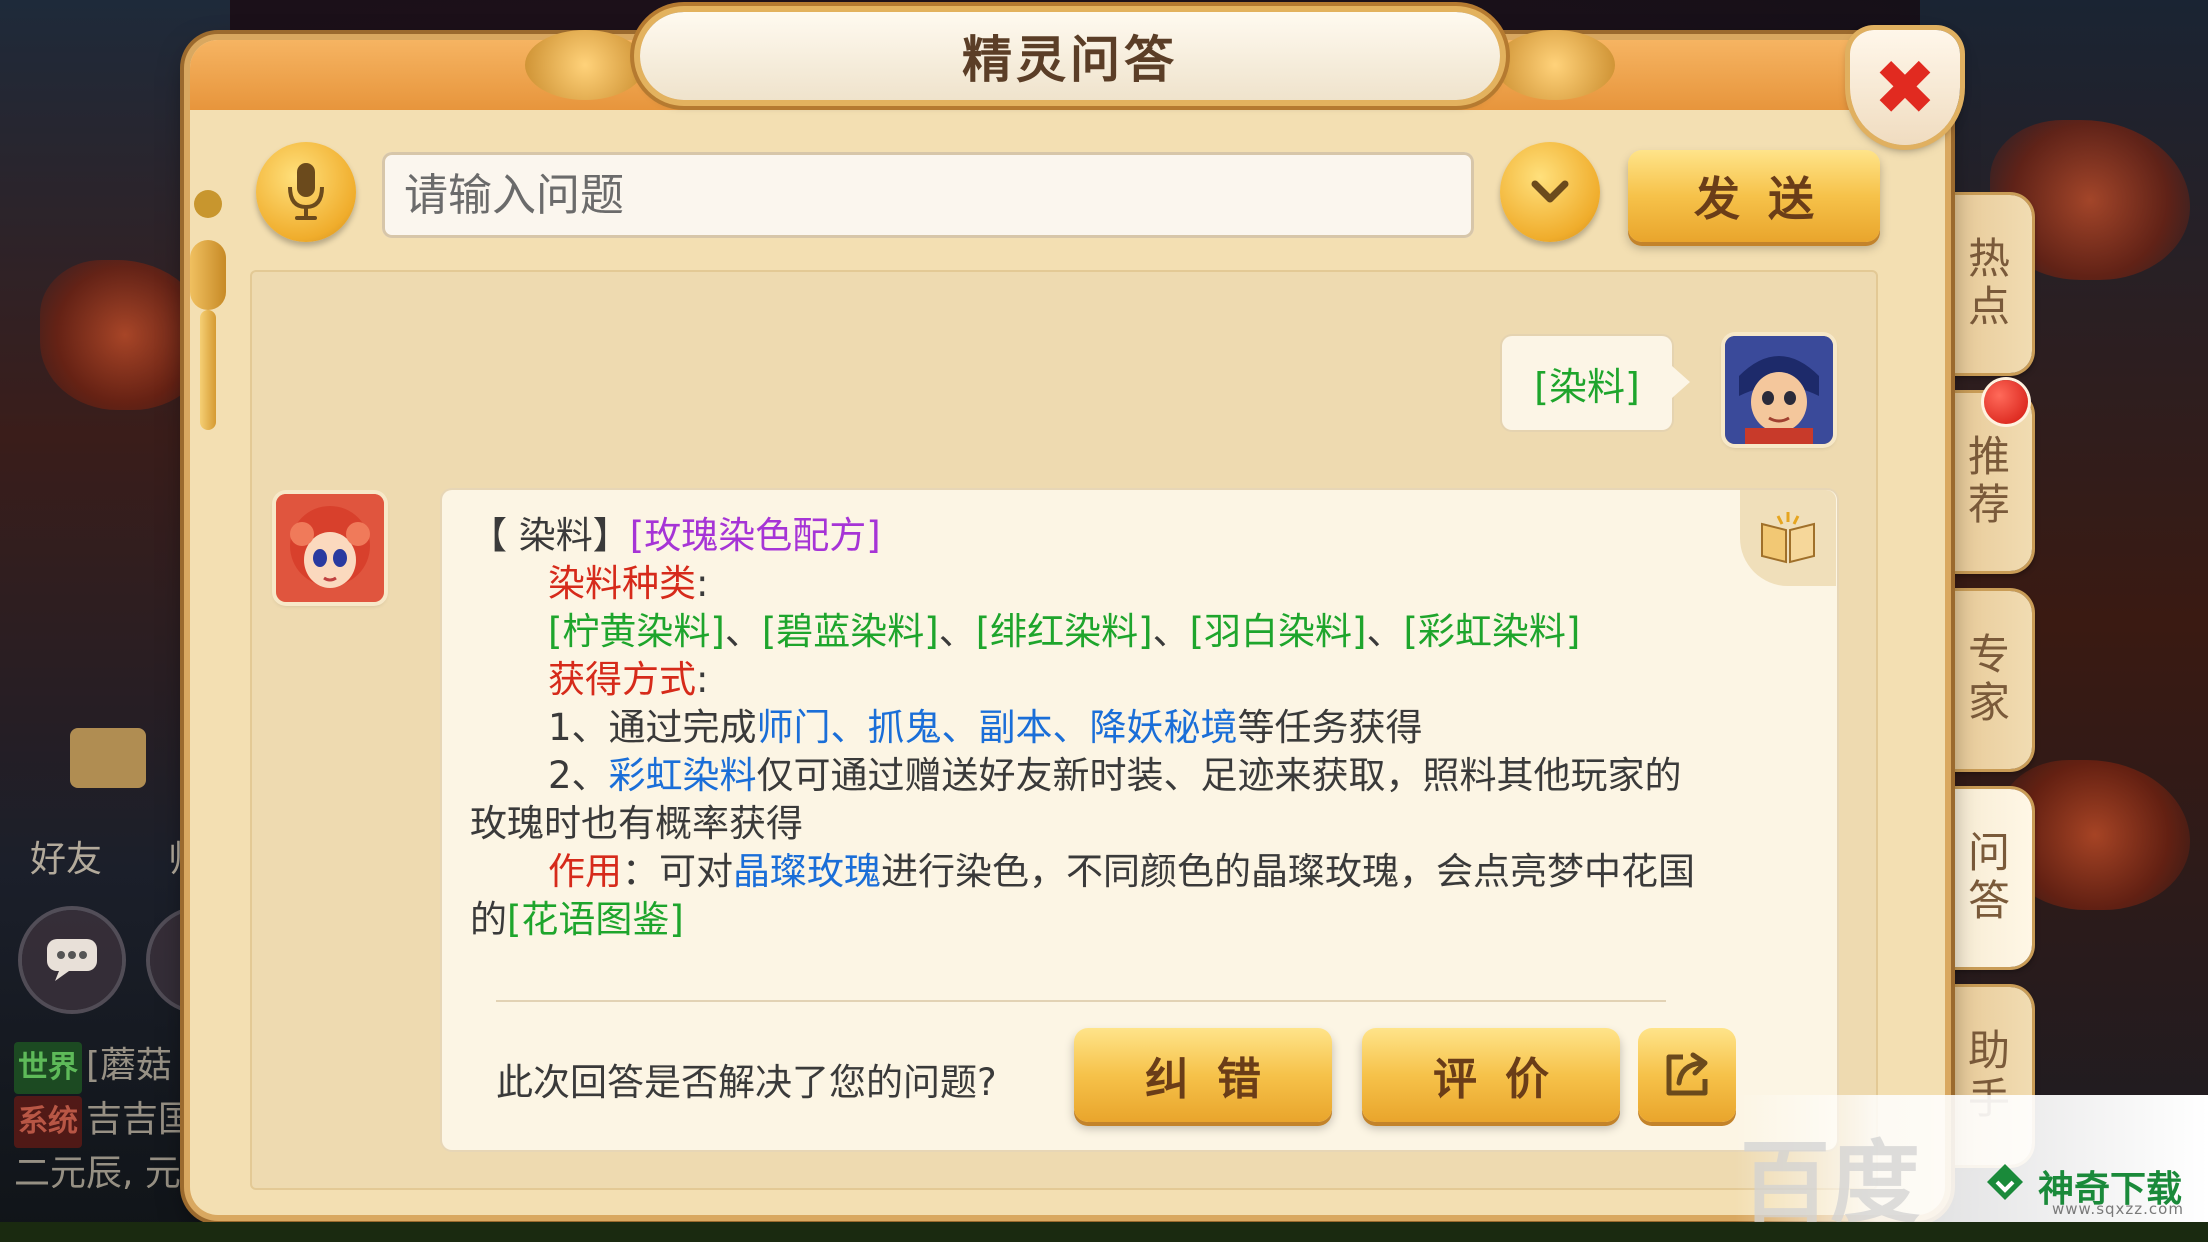 This screenshot has width=2208, height=1242. What do you see at coordinates (1164, 727) in the screenshot?
I see `task-link-secret-realm: 降妖秘境` at bounding box center [1164, 727].